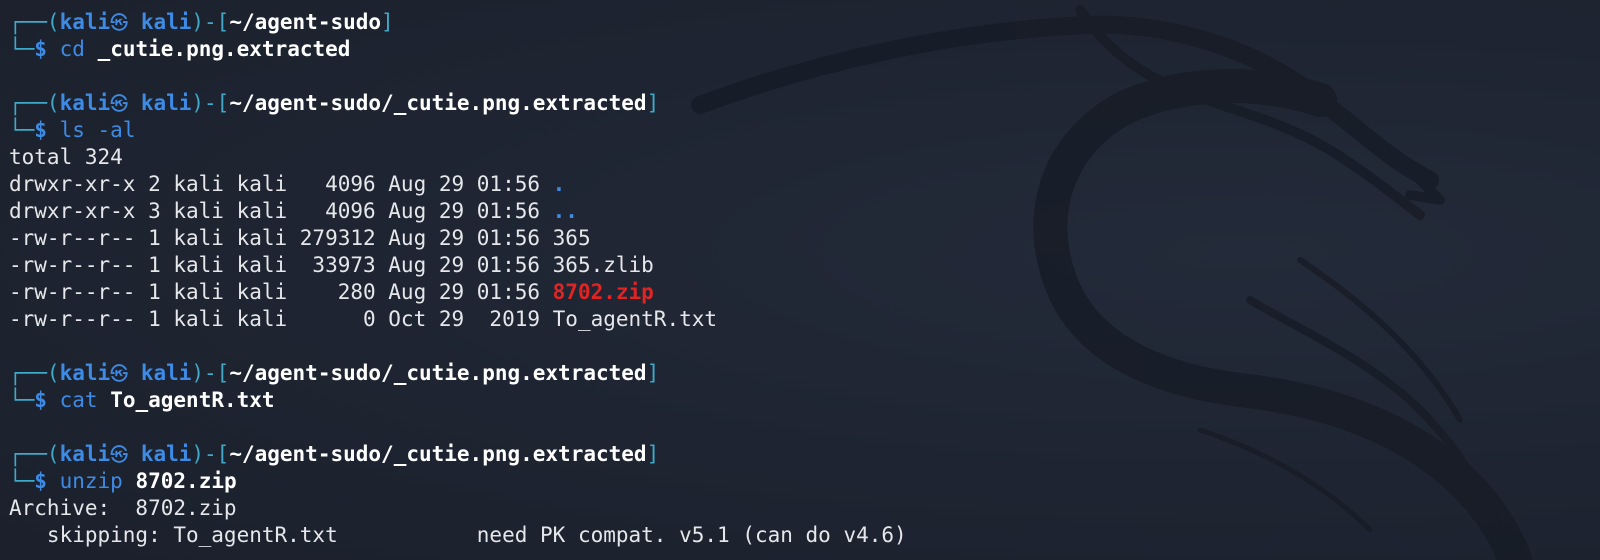 This screenshot has height=560, width=1600. What do you see at coordinates (804, 481) in the screenshot?
I see `command-line: └─$ unzip 8702.zip` at bounding box center [804, 481].